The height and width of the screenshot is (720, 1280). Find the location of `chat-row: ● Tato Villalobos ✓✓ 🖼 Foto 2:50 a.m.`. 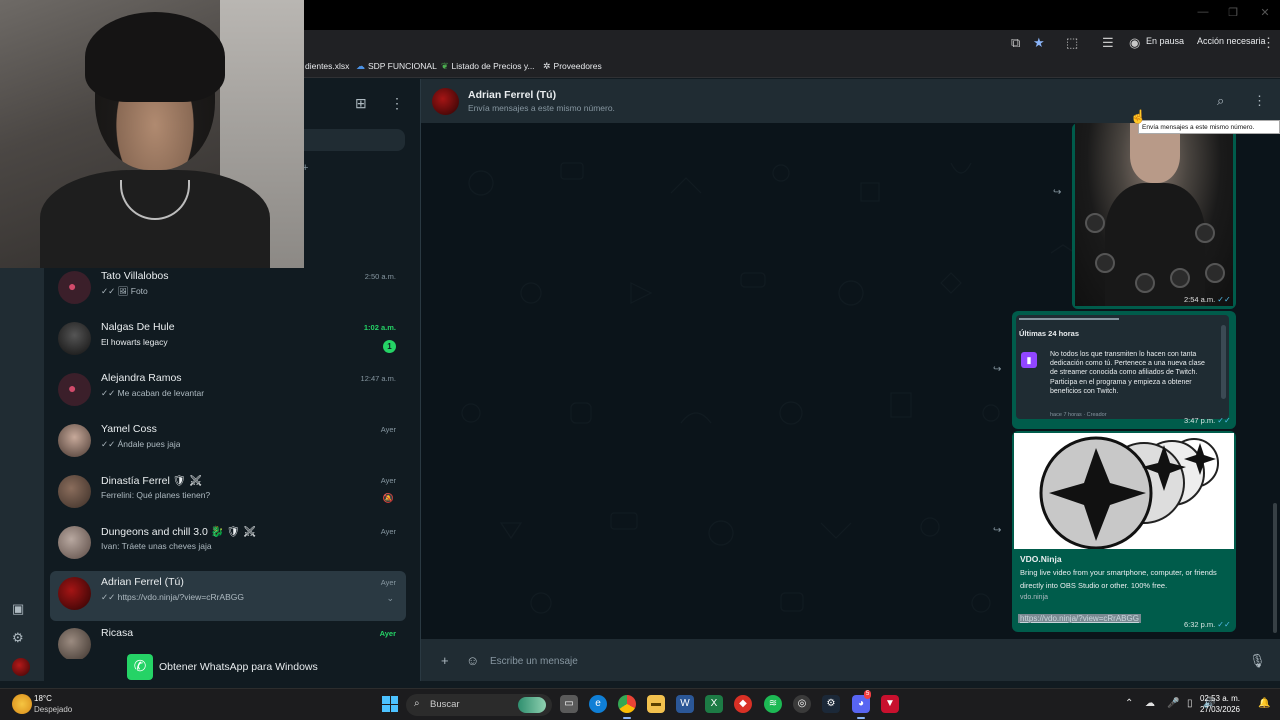

chat-row: ● Tato Villalobos ✓✓ 🖼 Foto 2:50 a.m. is located at coordinates (228, 290).